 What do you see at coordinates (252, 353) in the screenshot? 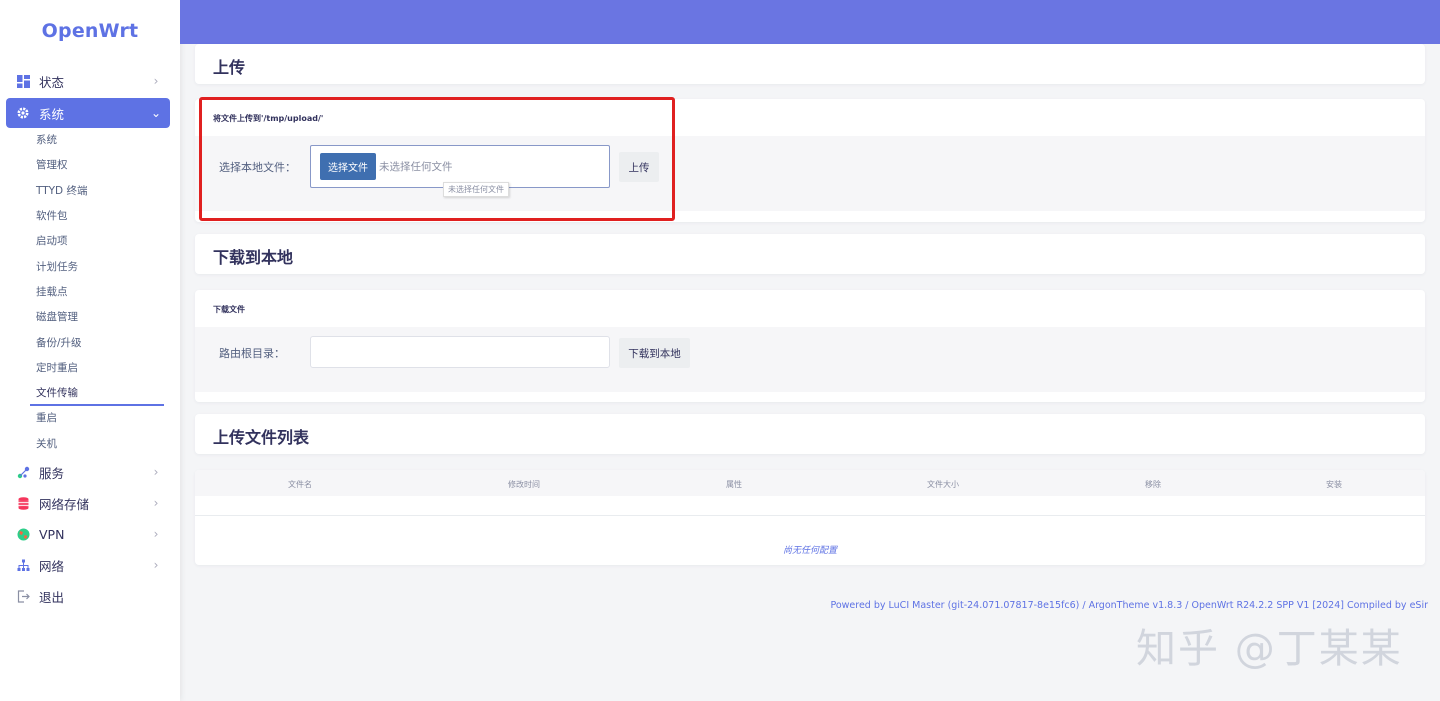
I see `download-field-label: 路由根目录：` at bounding box center [252, 353].